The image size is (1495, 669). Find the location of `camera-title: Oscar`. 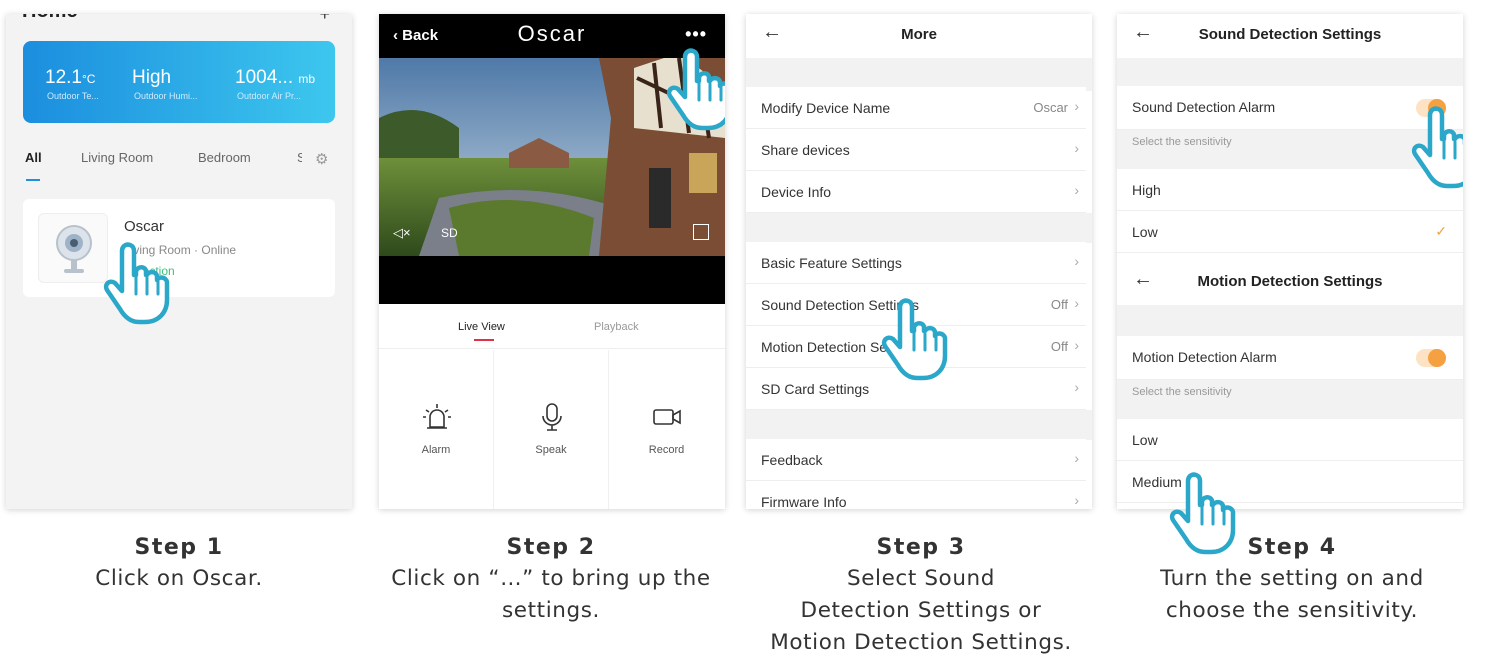

camera-title: Oscar is located at coordinates (552, 33).